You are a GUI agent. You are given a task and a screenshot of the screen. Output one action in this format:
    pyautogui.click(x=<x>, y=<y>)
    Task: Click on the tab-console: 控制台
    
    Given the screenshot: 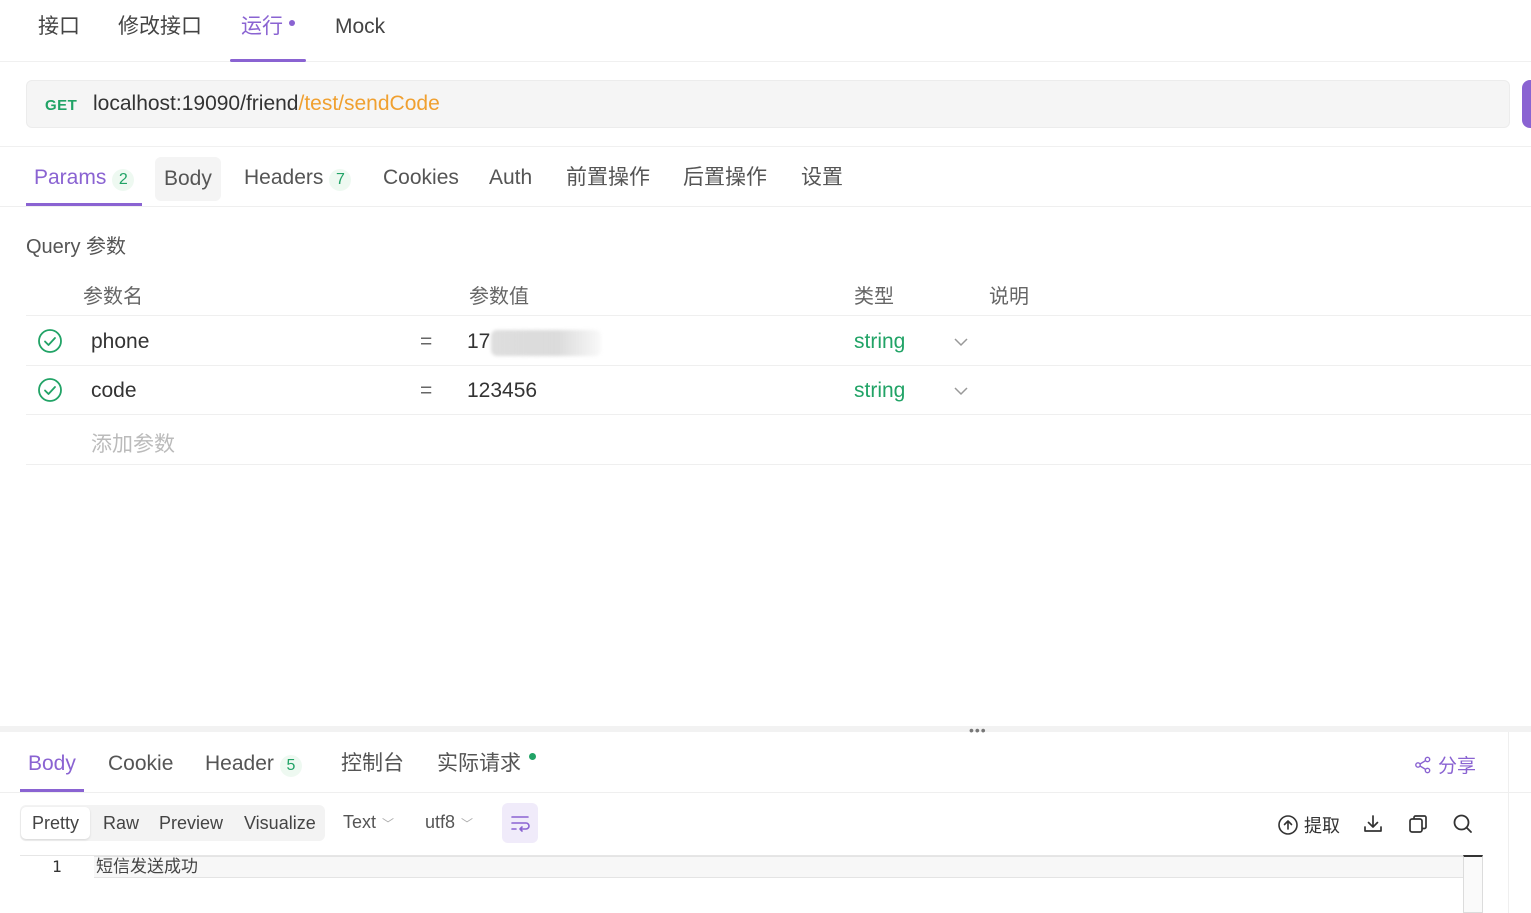 What is the action you would take?
    pyautogui.click(x=372, y=767)
    